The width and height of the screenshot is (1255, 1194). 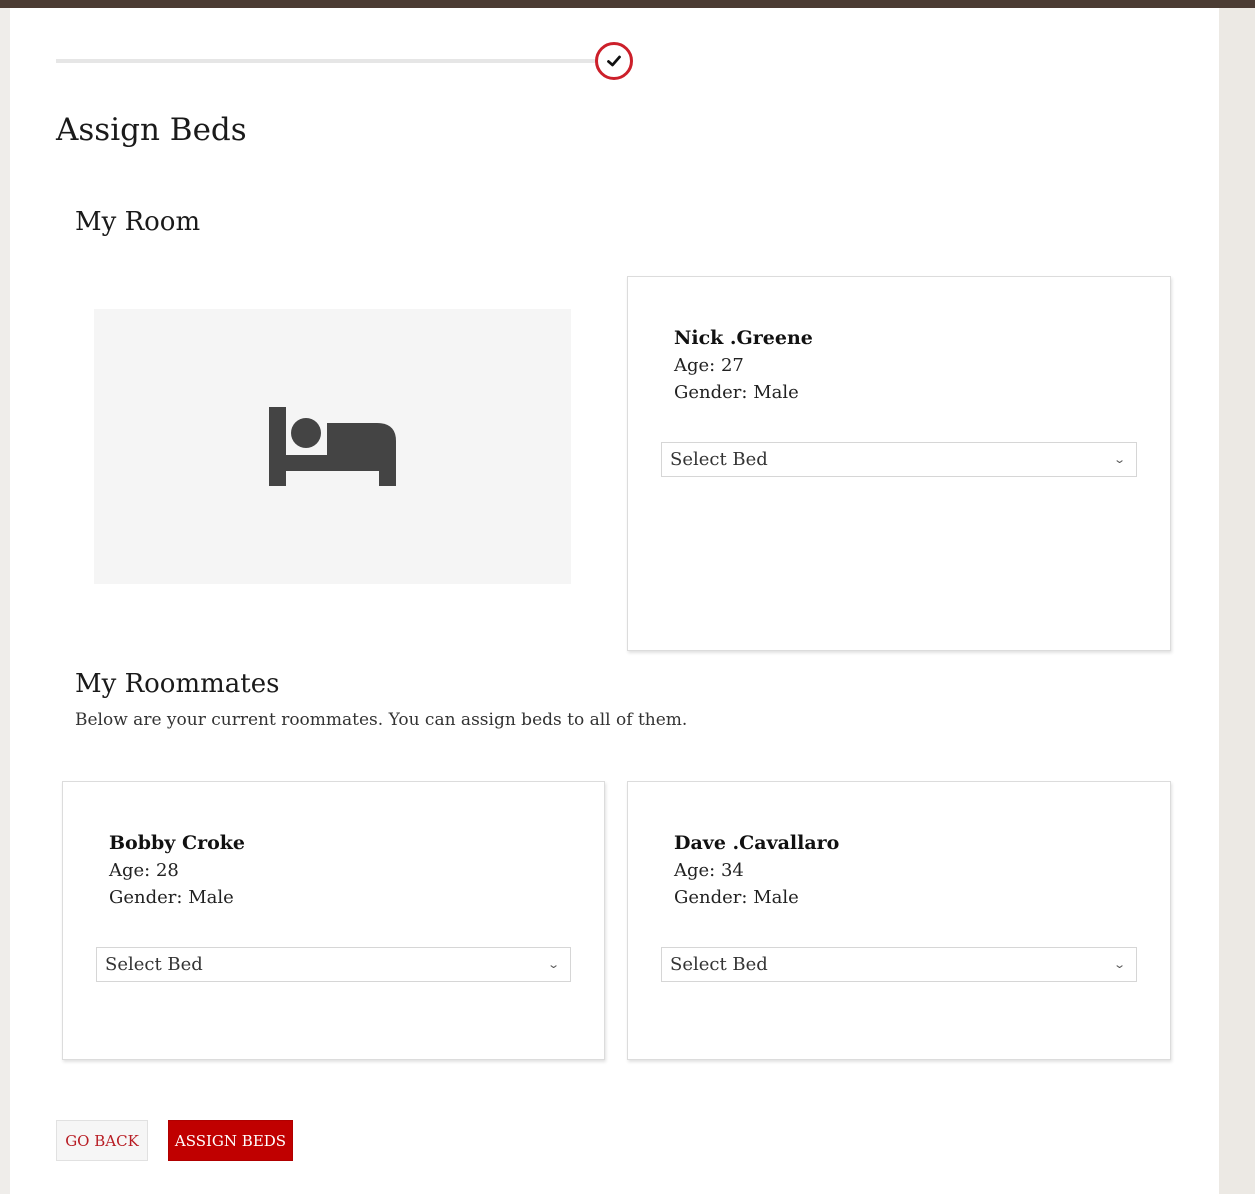 I want to click on progress-step-complete, so click(x=614, y=61).